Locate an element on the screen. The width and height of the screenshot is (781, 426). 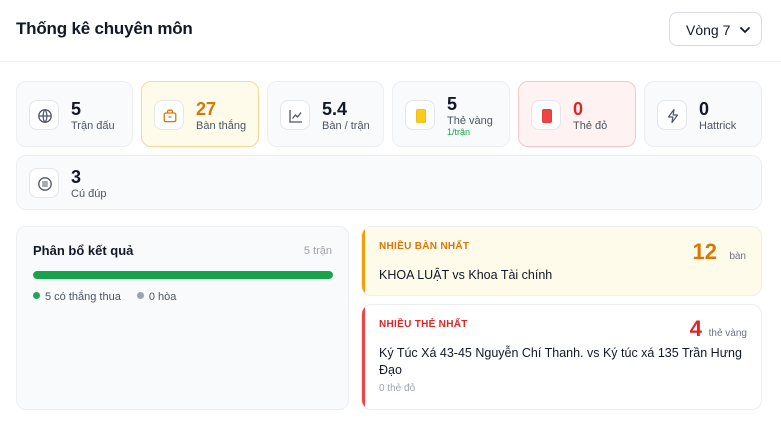
stat-label: Bàn thắng is located at coordinates (221, 126).